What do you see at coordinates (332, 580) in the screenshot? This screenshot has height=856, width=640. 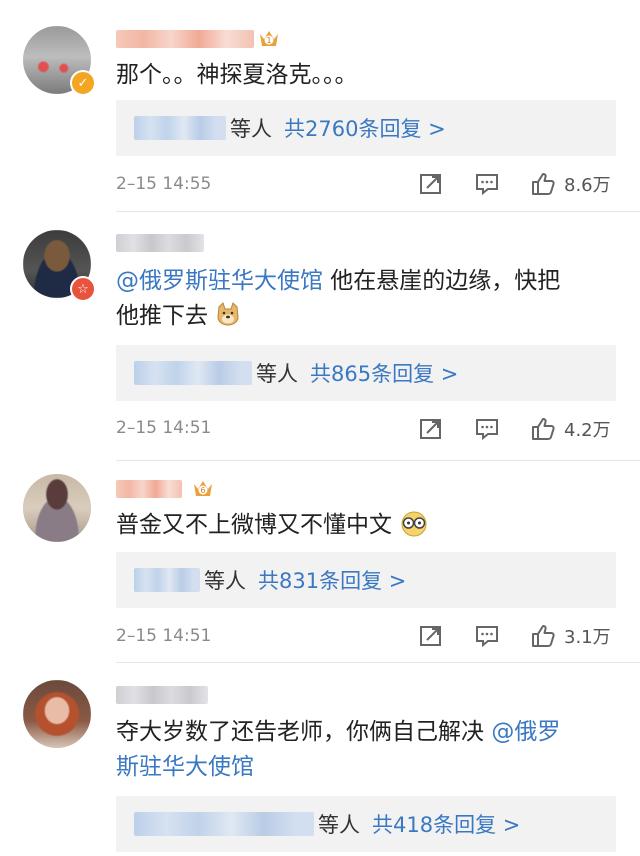 I see `reply-count-link: 共831条回复 >` at bounding box center [332, 580].